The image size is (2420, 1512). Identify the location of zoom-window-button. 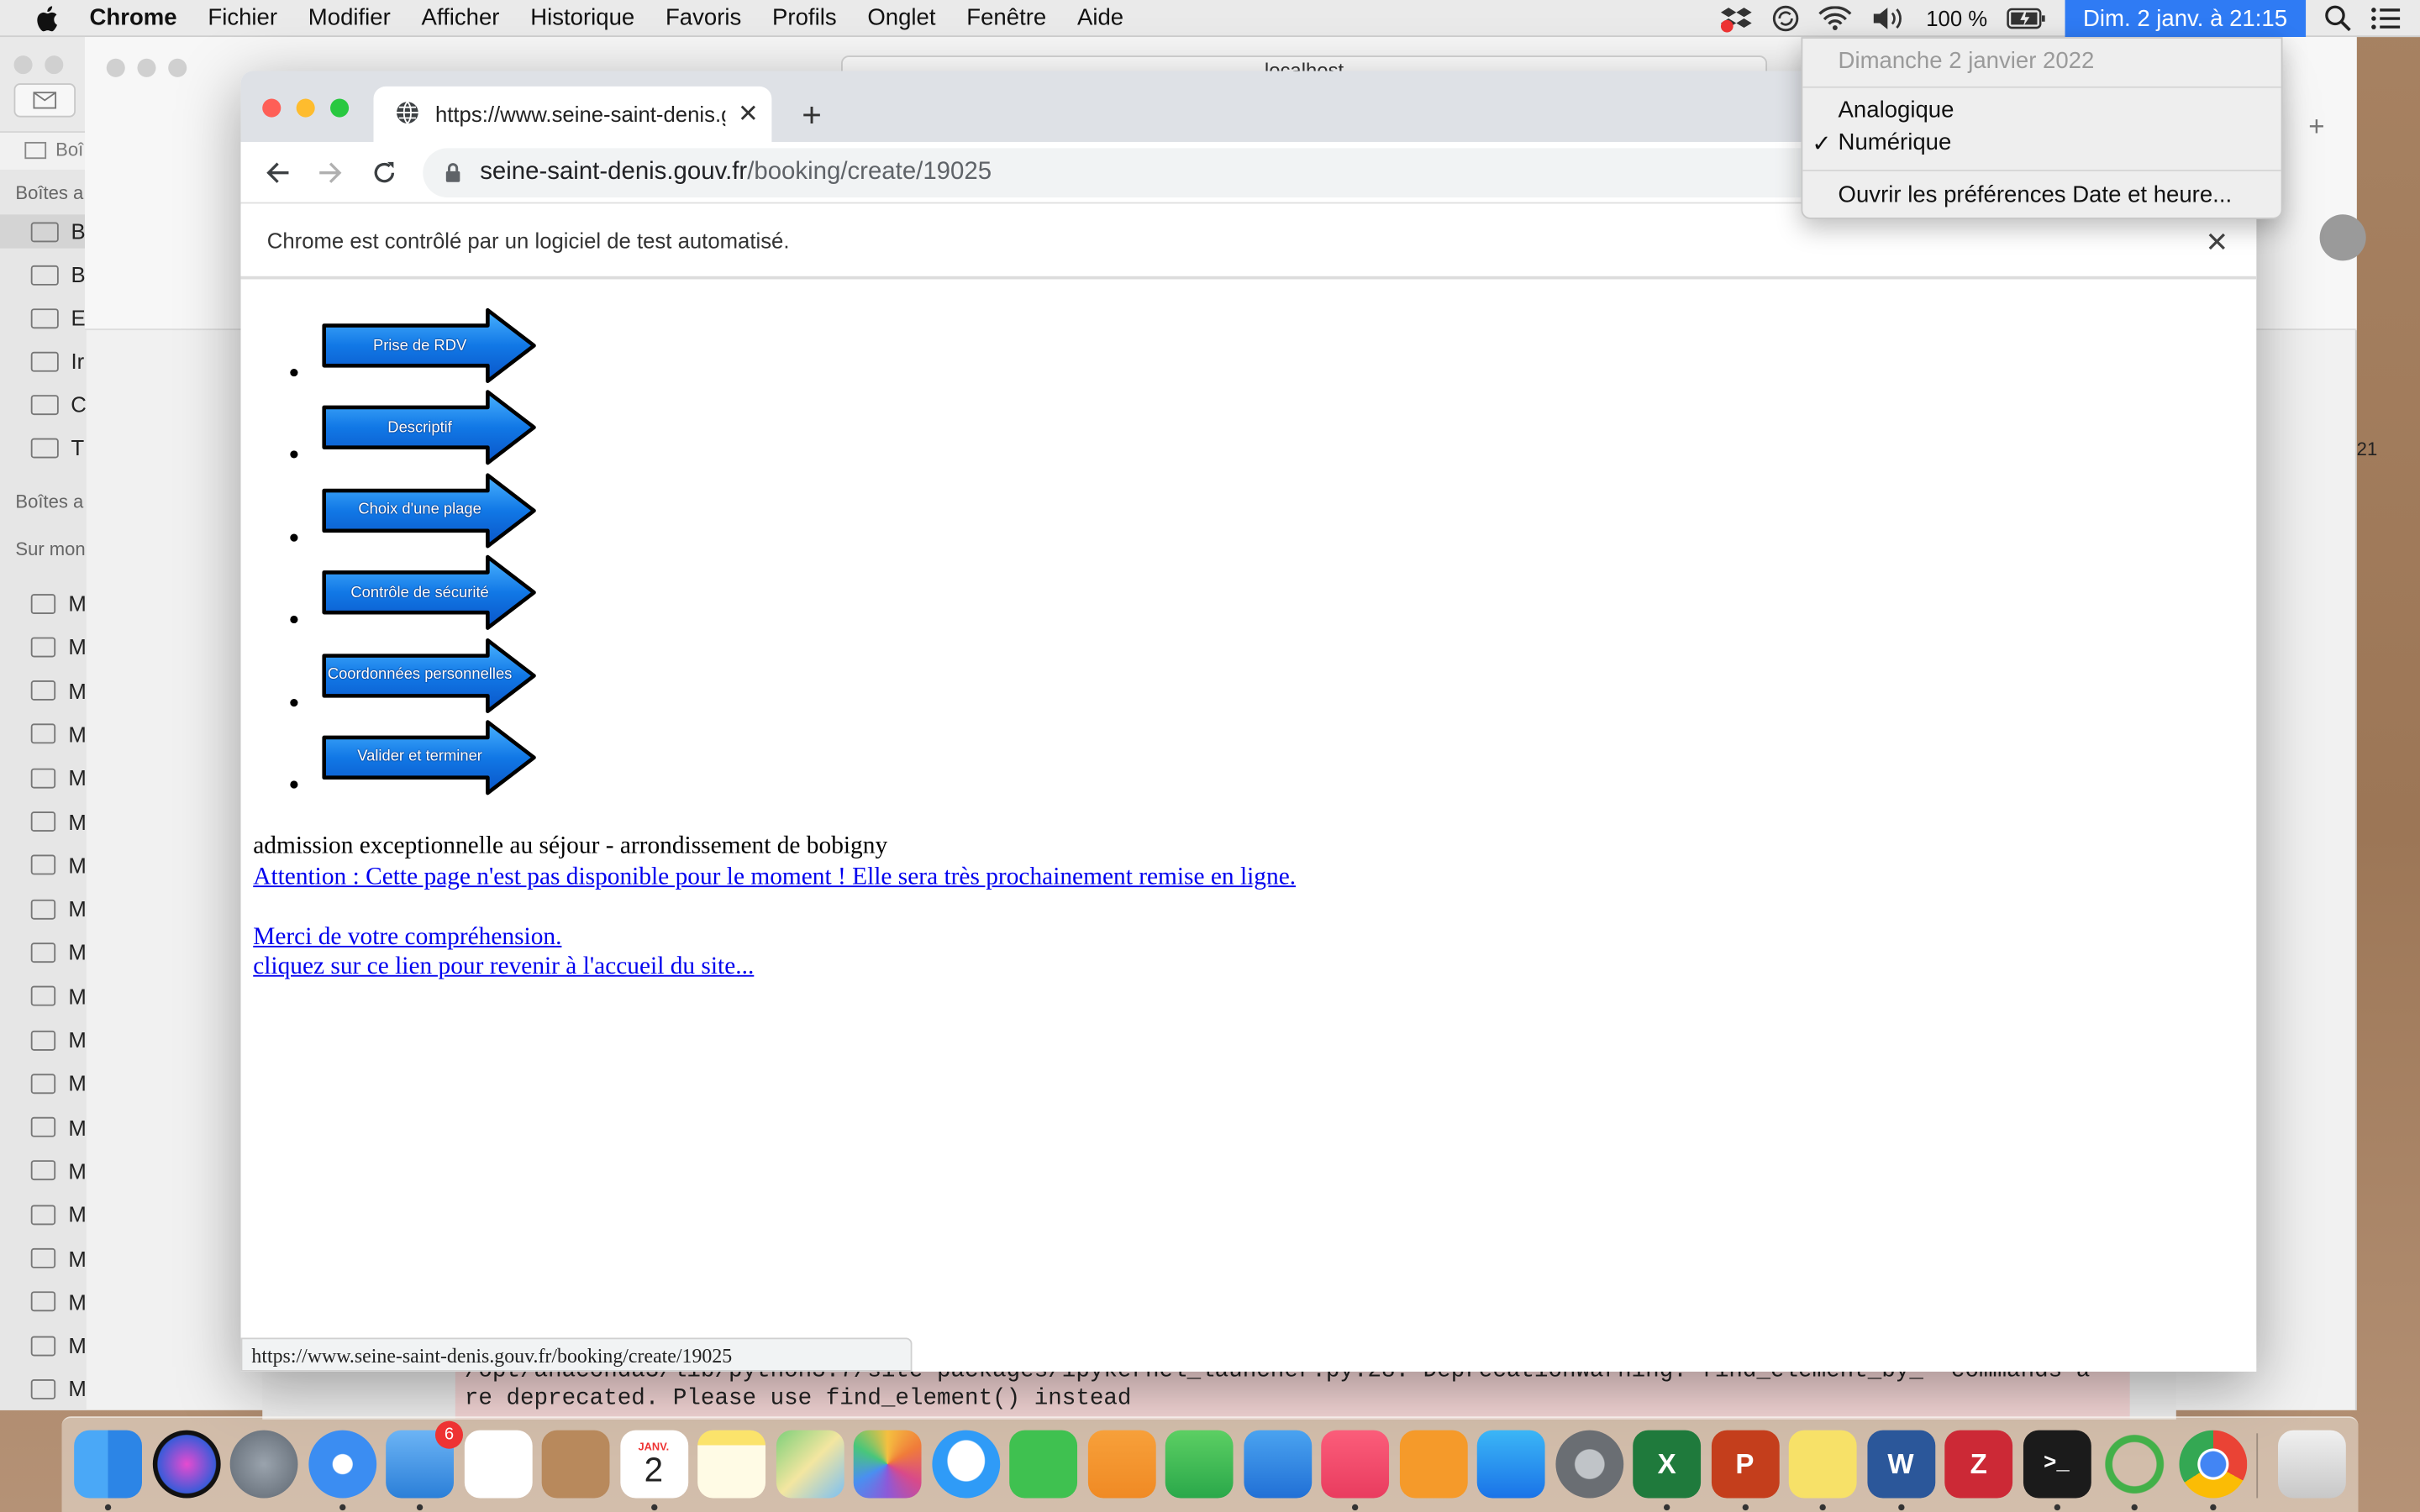
(340, 108).